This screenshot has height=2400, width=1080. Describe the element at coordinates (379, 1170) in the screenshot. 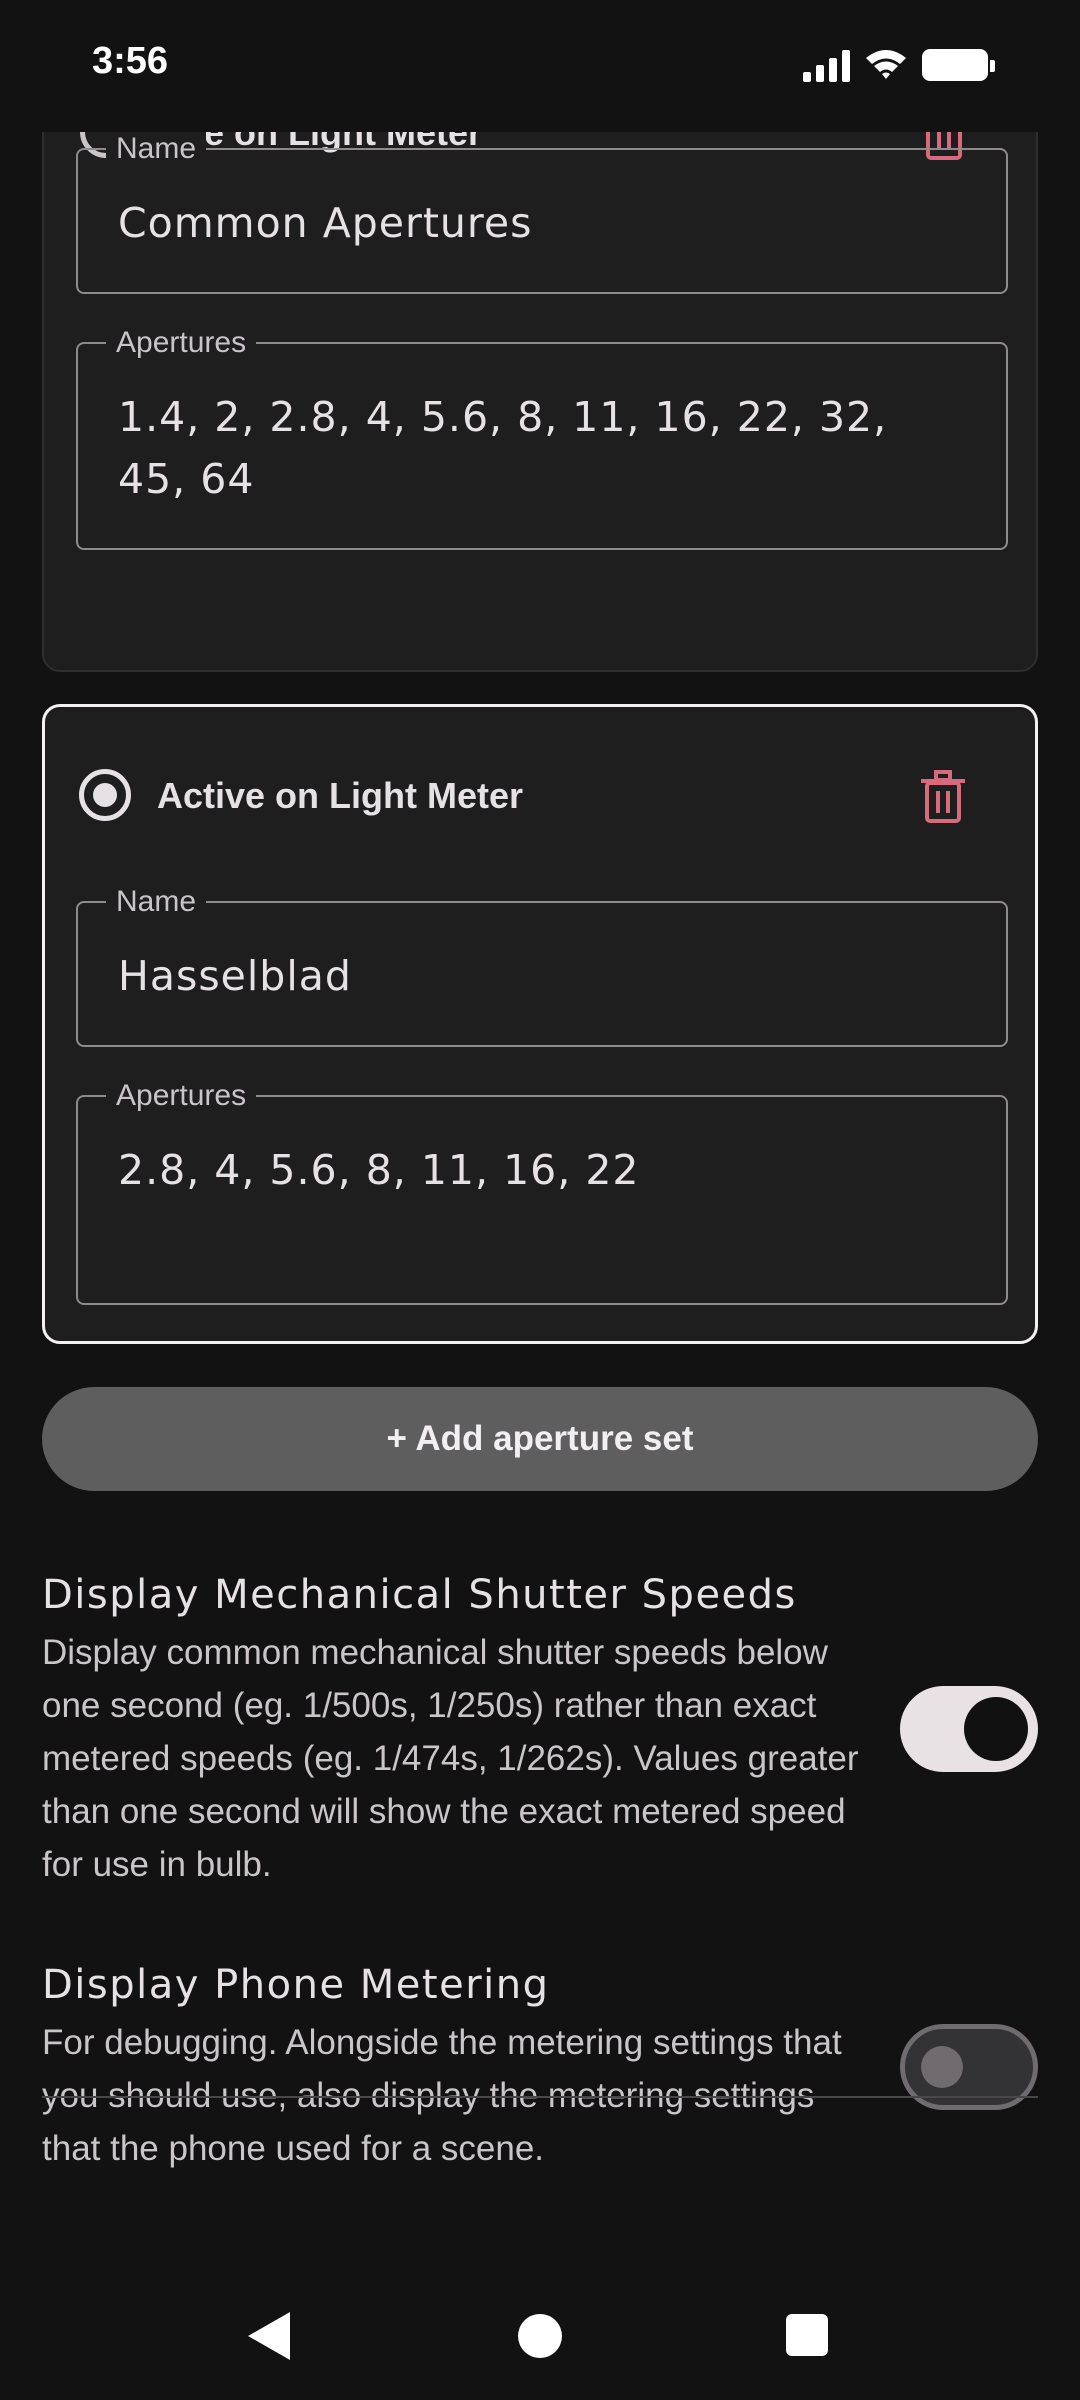

I see `apertures-field-value: 2.8, 4, 5.6, 8, 11, 16, 22` at that location.